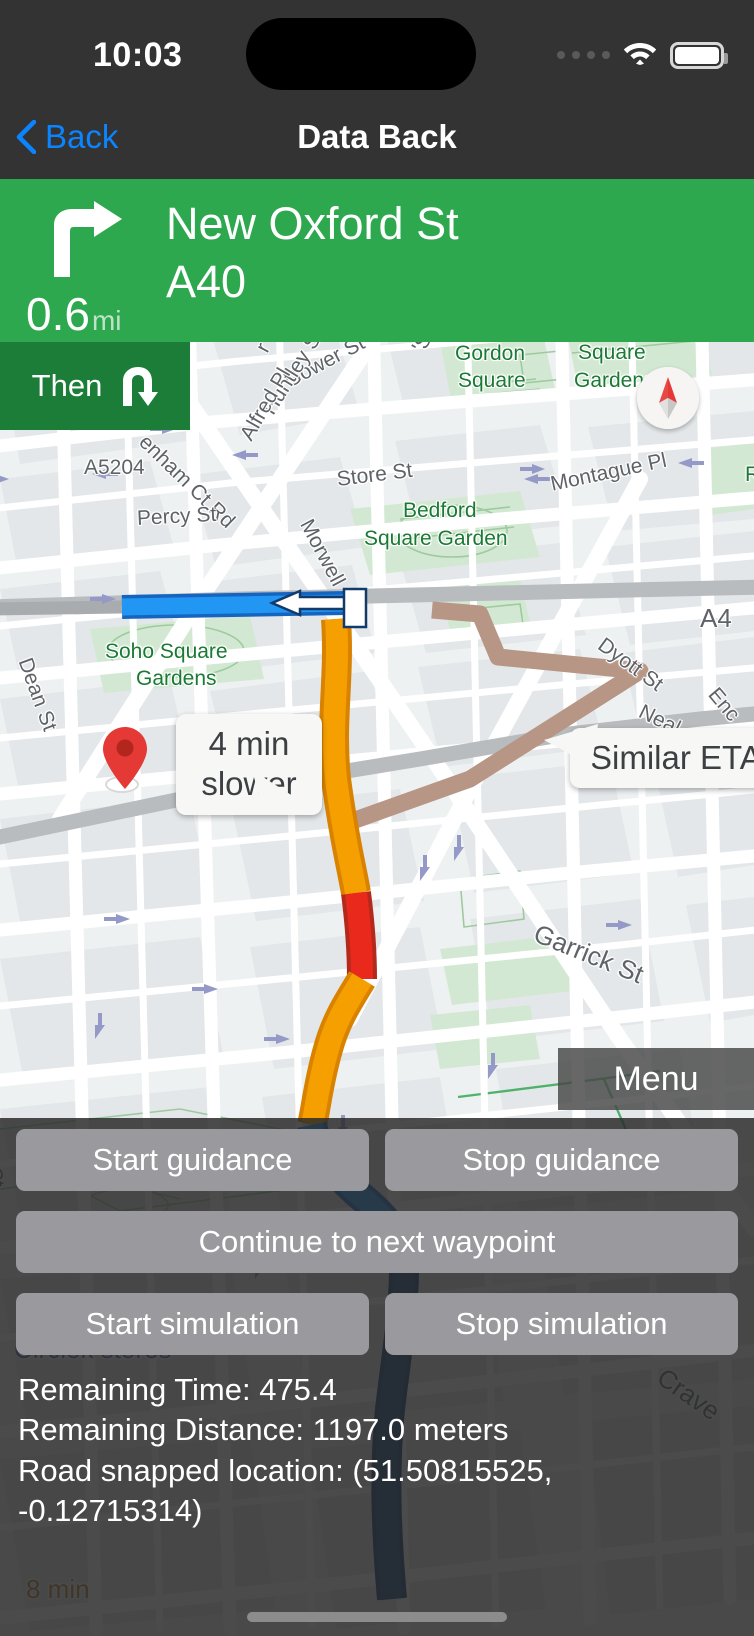 The width and height of the screenshot is (754, 1636). I want to click on instruction-secondary: A40, so click(206, 281).